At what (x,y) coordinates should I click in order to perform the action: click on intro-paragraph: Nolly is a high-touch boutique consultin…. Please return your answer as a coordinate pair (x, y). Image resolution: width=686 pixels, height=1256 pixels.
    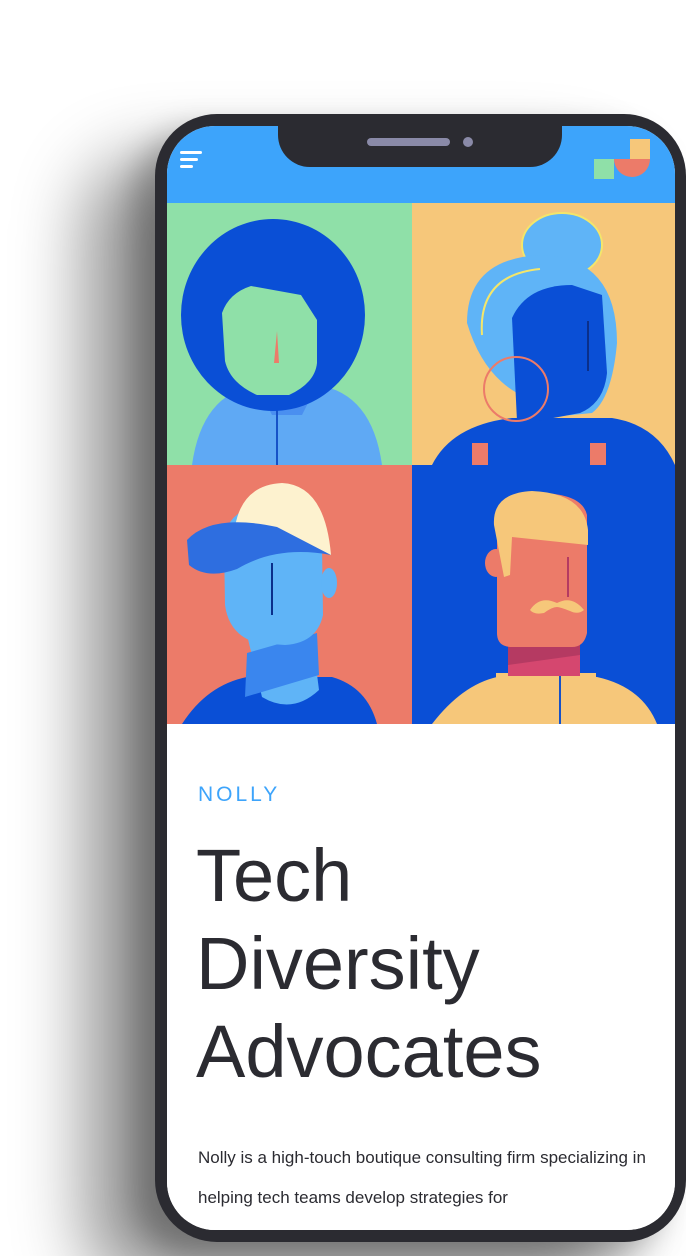
    Looking at the image, I should click on (422, 1177).